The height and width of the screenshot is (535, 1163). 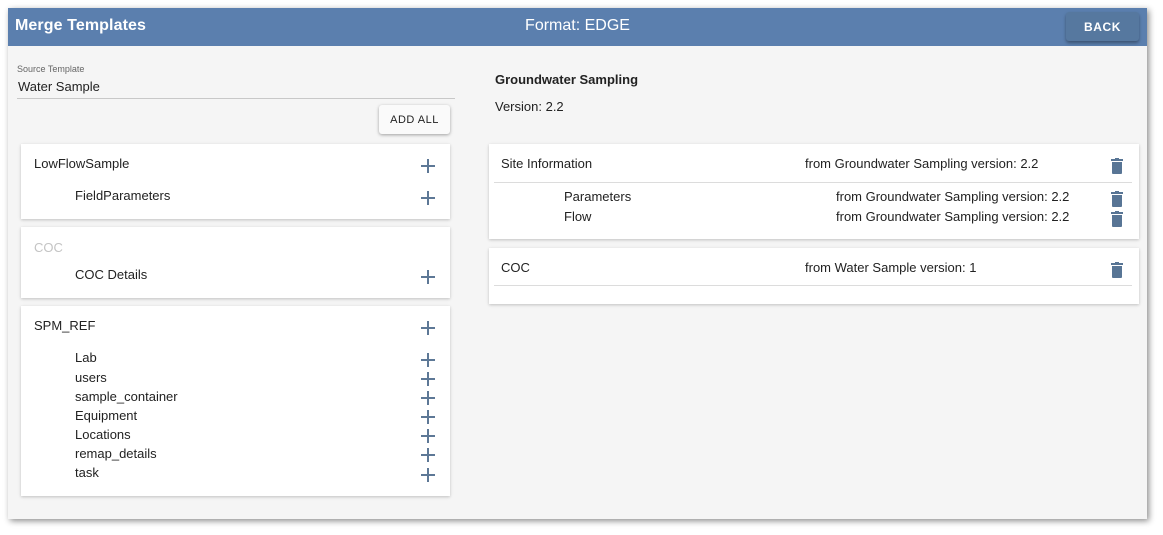 What do you see at coordinates (578, 216) in the screenshot?
I see `target-item-label: Flow` at bounding box center [578, 216].